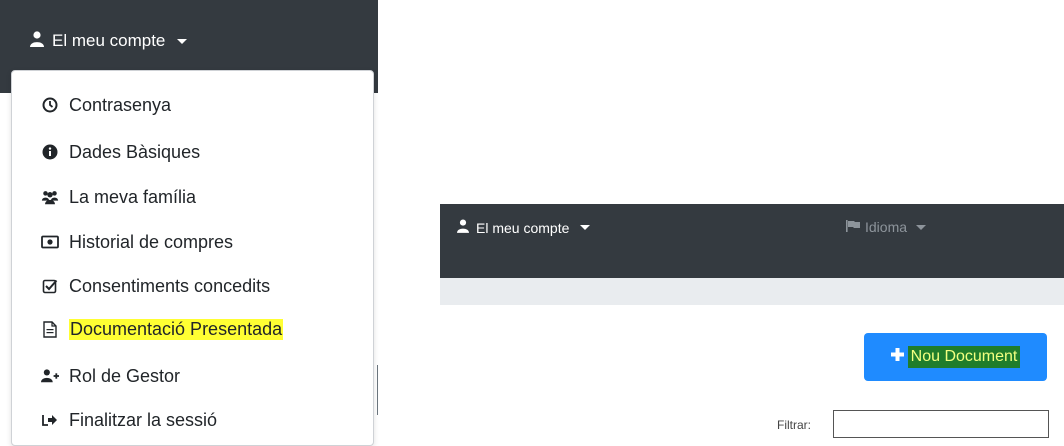  Describe the element at coordinates (377, 390) in the screenshot. I see `divider` at that location.